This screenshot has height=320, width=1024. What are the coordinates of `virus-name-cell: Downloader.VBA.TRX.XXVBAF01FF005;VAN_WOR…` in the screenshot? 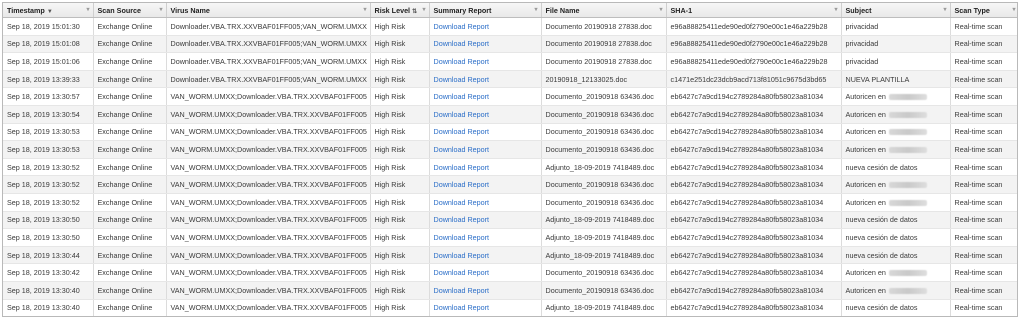 It's located at (268, 26).